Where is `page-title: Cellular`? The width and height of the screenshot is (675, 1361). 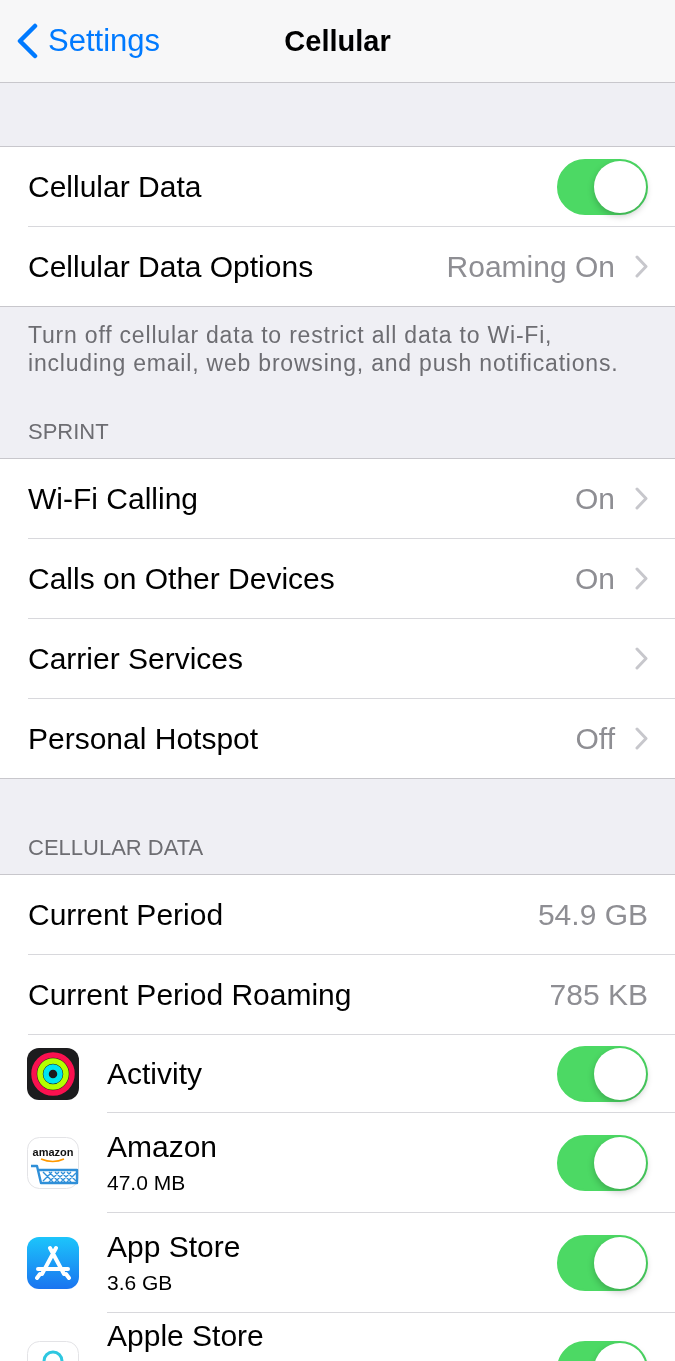
page-title: Cellular is located at coordinates (337, 41).